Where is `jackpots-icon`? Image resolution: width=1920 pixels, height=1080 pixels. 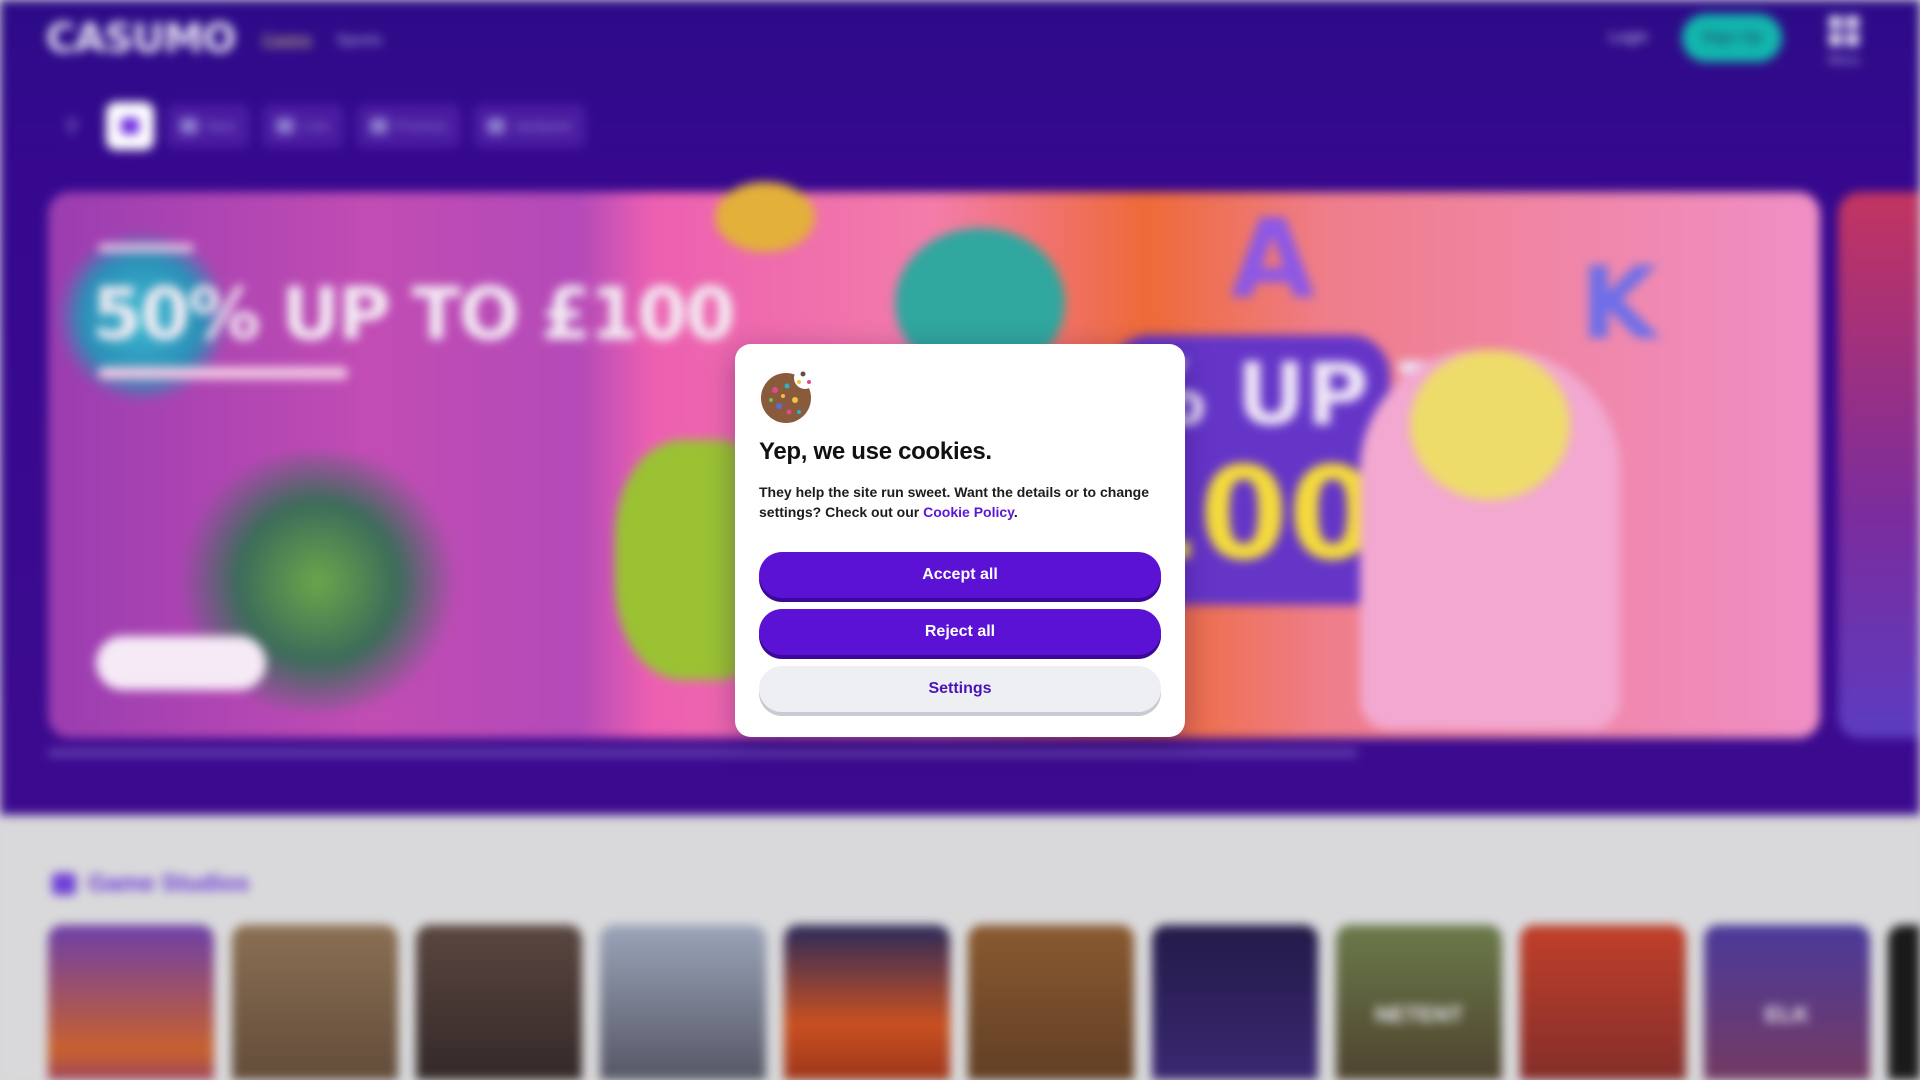
jackpots-icon is located at coordinates (496, 126).